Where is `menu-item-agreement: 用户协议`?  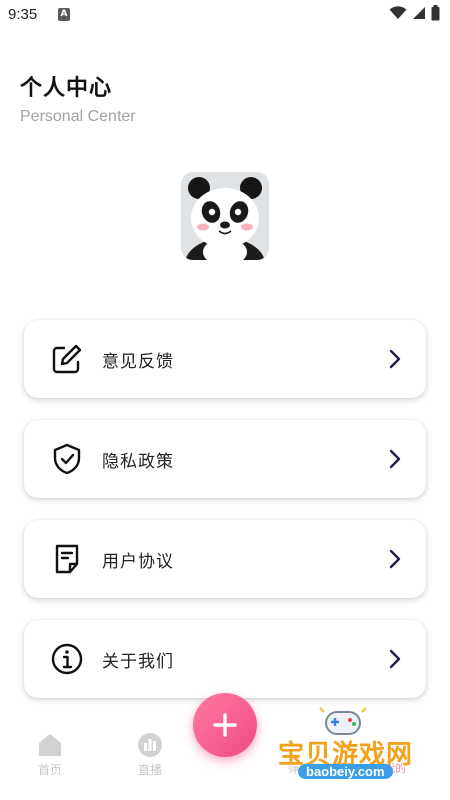
menu-item-agreement: 用户协议 is located at coordinates (225, 559).